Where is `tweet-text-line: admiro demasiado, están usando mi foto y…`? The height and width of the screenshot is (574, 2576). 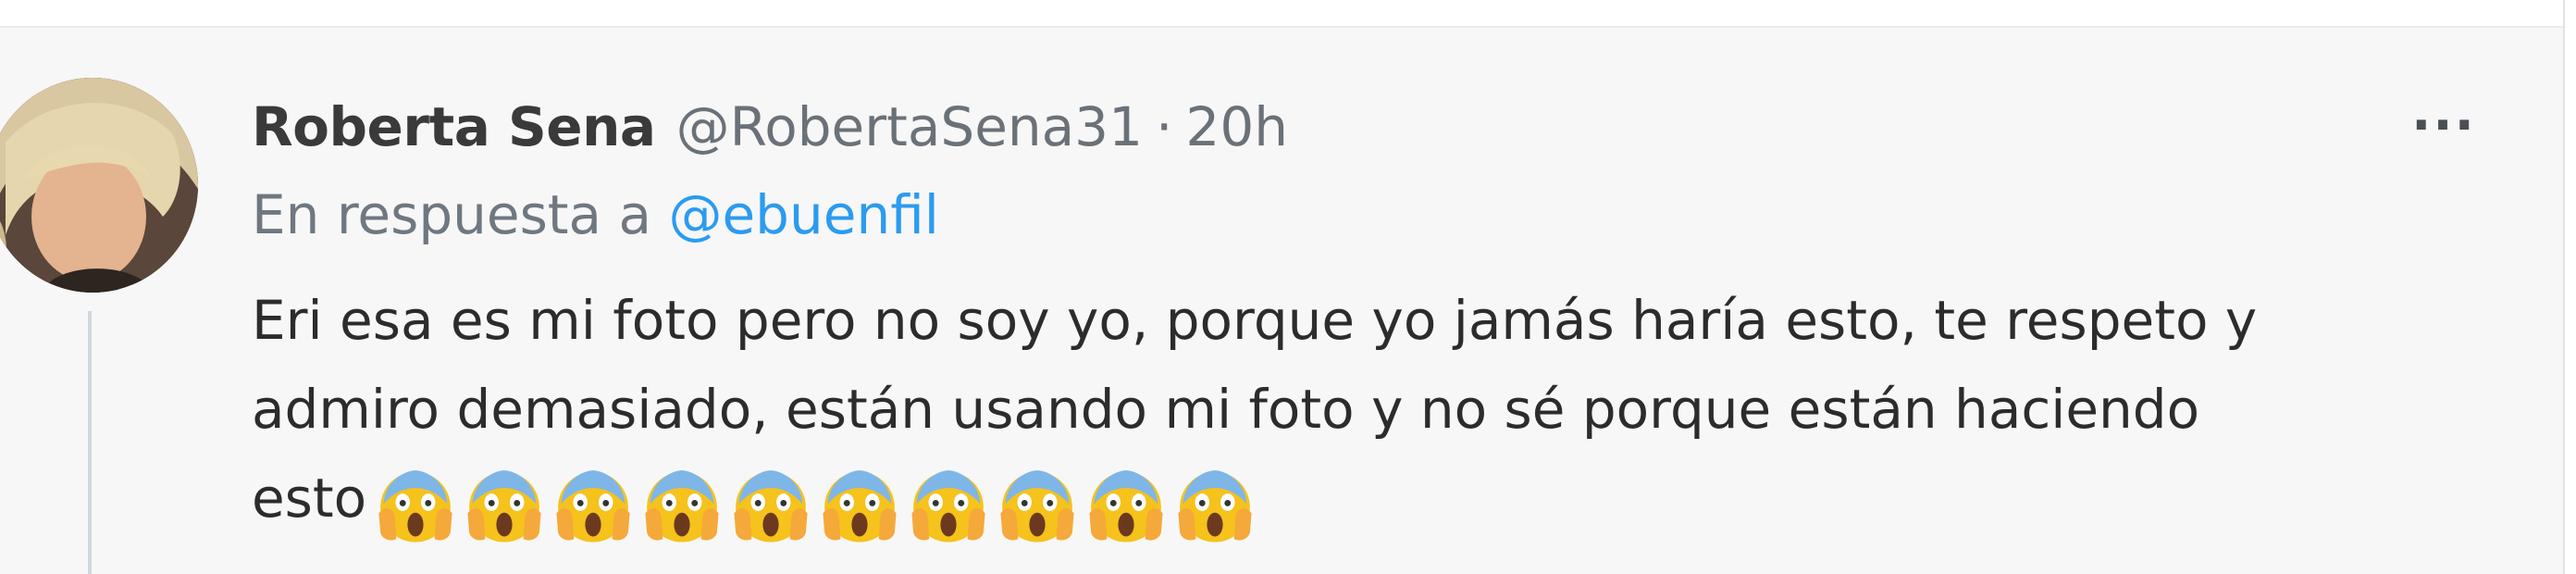
tweet-text-line: admiro demasiado, están usando mi foto y… is located at coordinates (1226, 409).